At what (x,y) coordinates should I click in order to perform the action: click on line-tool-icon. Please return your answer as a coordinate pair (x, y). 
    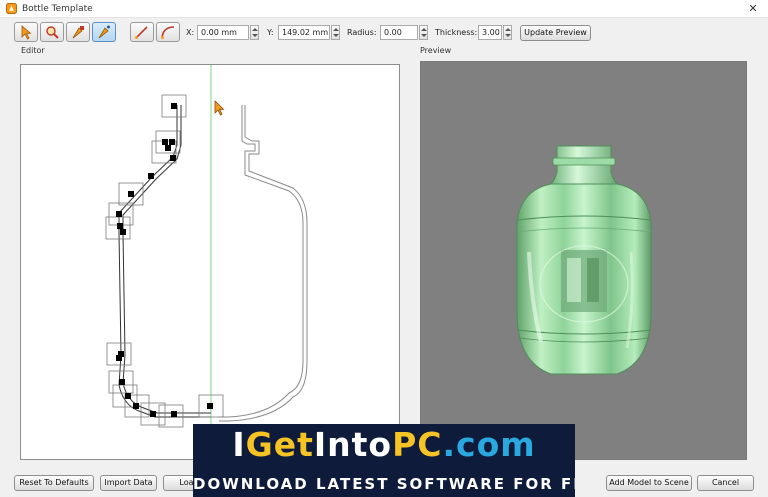
    Looking at the image, I should click on (142, 32).